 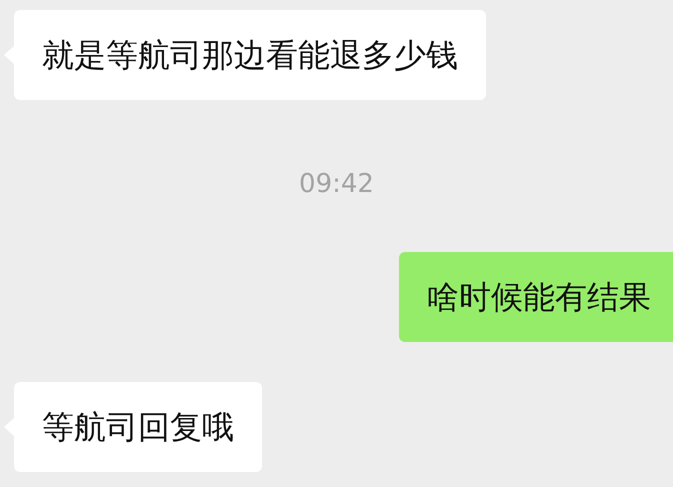 I want to click on message-bubble: 啥时候能有结果, so click(x=536, y=297).